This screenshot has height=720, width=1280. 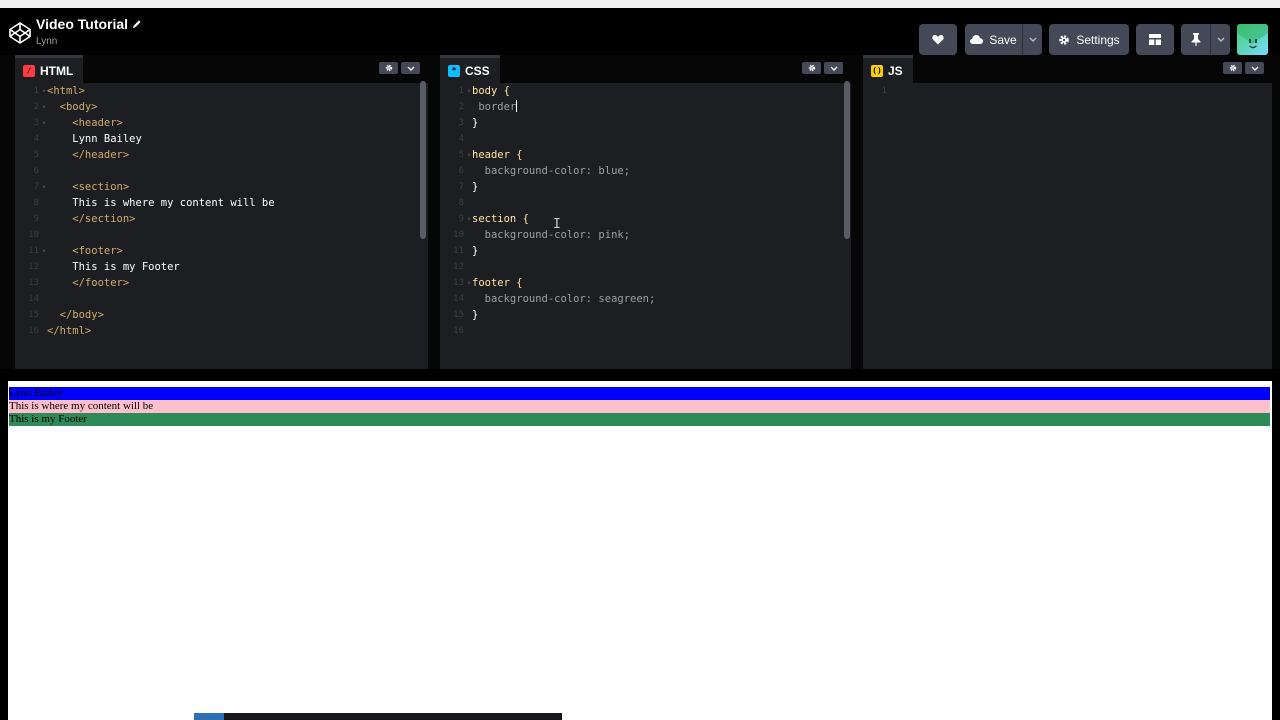 I want to click on code-line: 7}, so click(x=468, y=187).